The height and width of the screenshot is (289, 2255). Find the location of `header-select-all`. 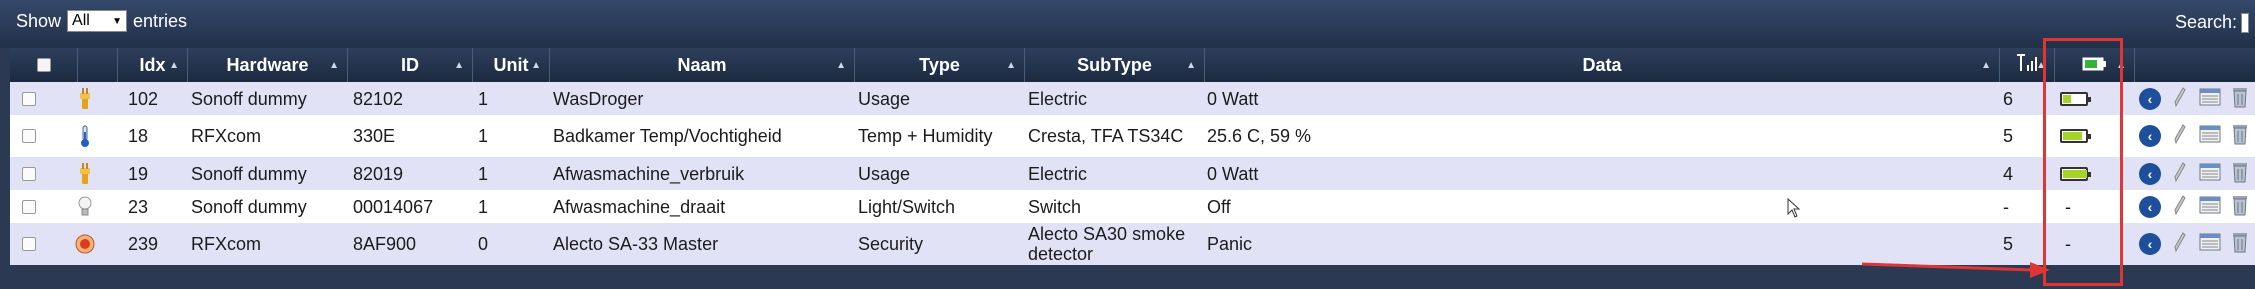

header-select-all is located at coordinates (44, 65).